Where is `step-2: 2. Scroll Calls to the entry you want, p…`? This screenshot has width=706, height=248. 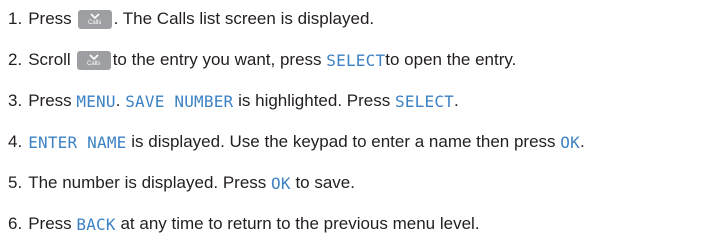 step-2: 2. Scroll Calls to the entry you want, p… is located at coordinates (262, 60).